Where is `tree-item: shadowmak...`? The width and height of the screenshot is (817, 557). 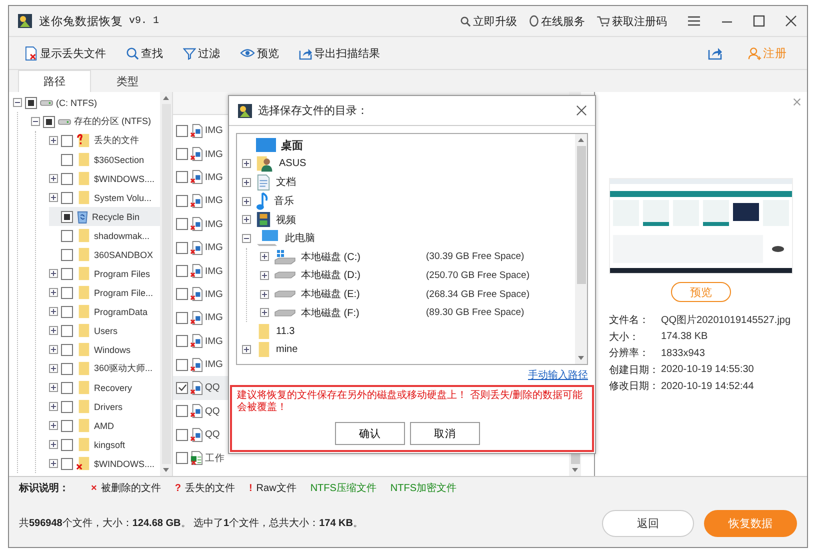 tree-item: shadowmak... is located at coordinates (122, 235).